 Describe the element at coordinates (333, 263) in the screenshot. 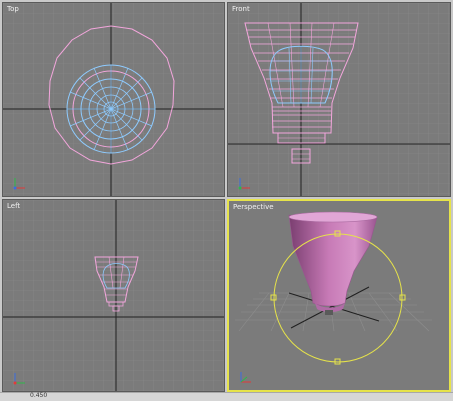

I see `lamp-perspective-mesh` at that location.